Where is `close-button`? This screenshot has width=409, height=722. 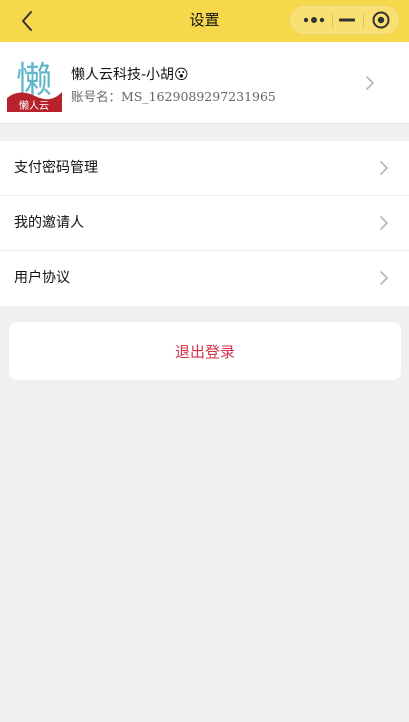
close-button is located at coordinates (381, 20).